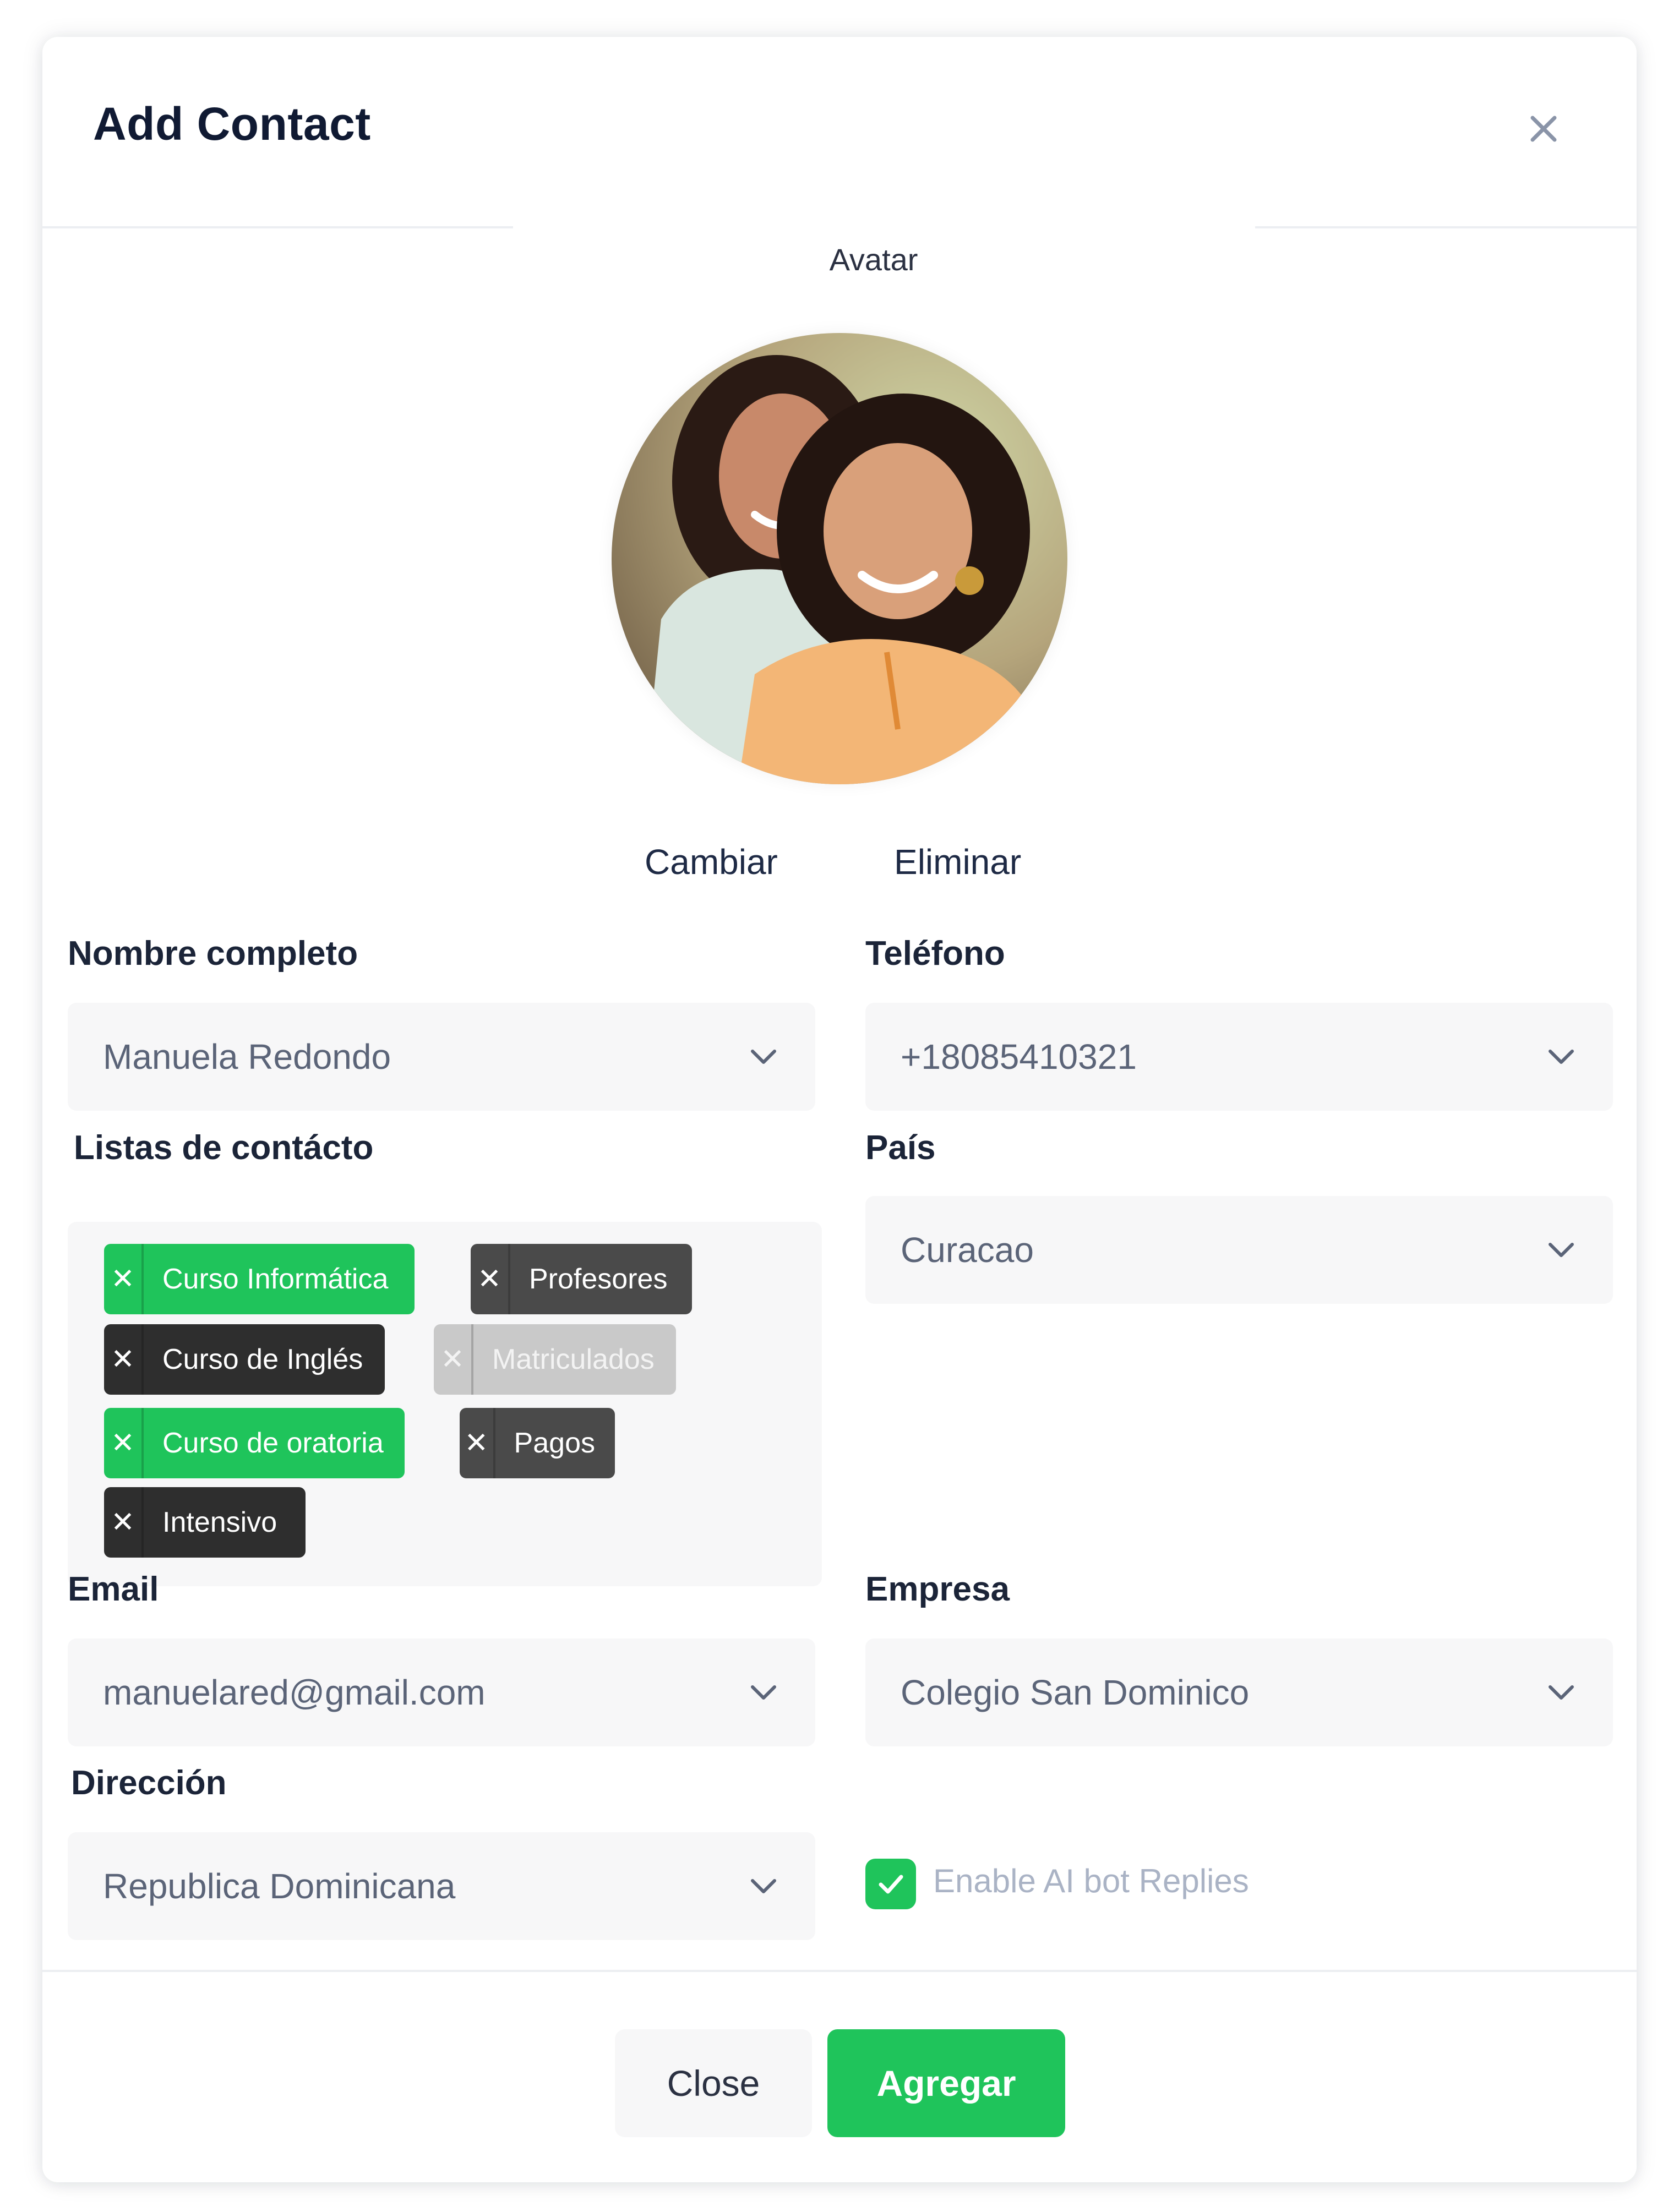 Image resolution: width=1679 pixels, height=2212 pixels. I want to click on contact-lists-label: Listas de contácto, so click(224, 1148).